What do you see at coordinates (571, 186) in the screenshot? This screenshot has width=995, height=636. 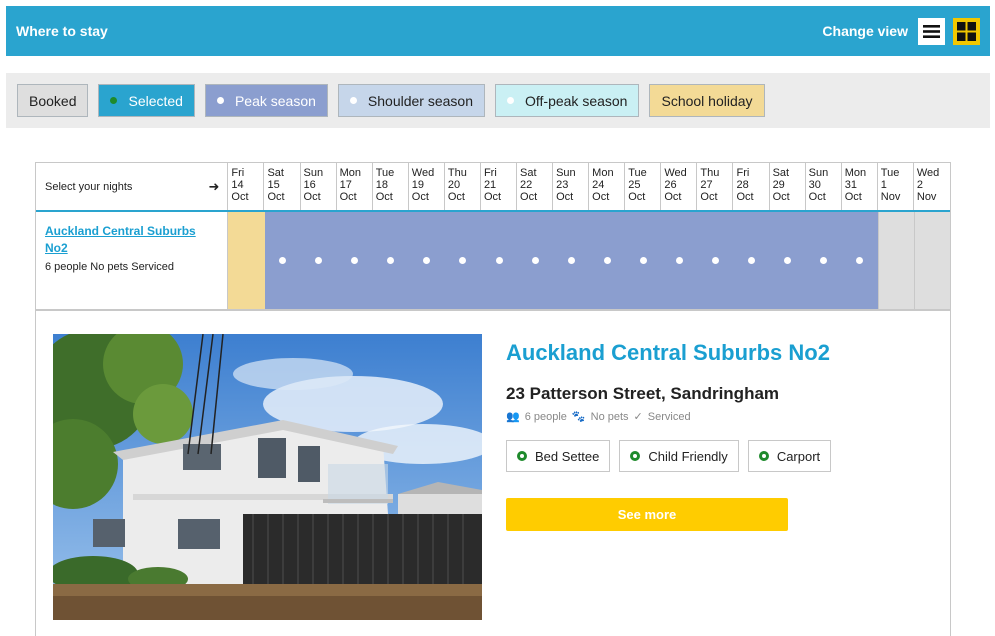 I see `calendar-day-header: Sun 23 Oct` at bounding box center [571, 186].